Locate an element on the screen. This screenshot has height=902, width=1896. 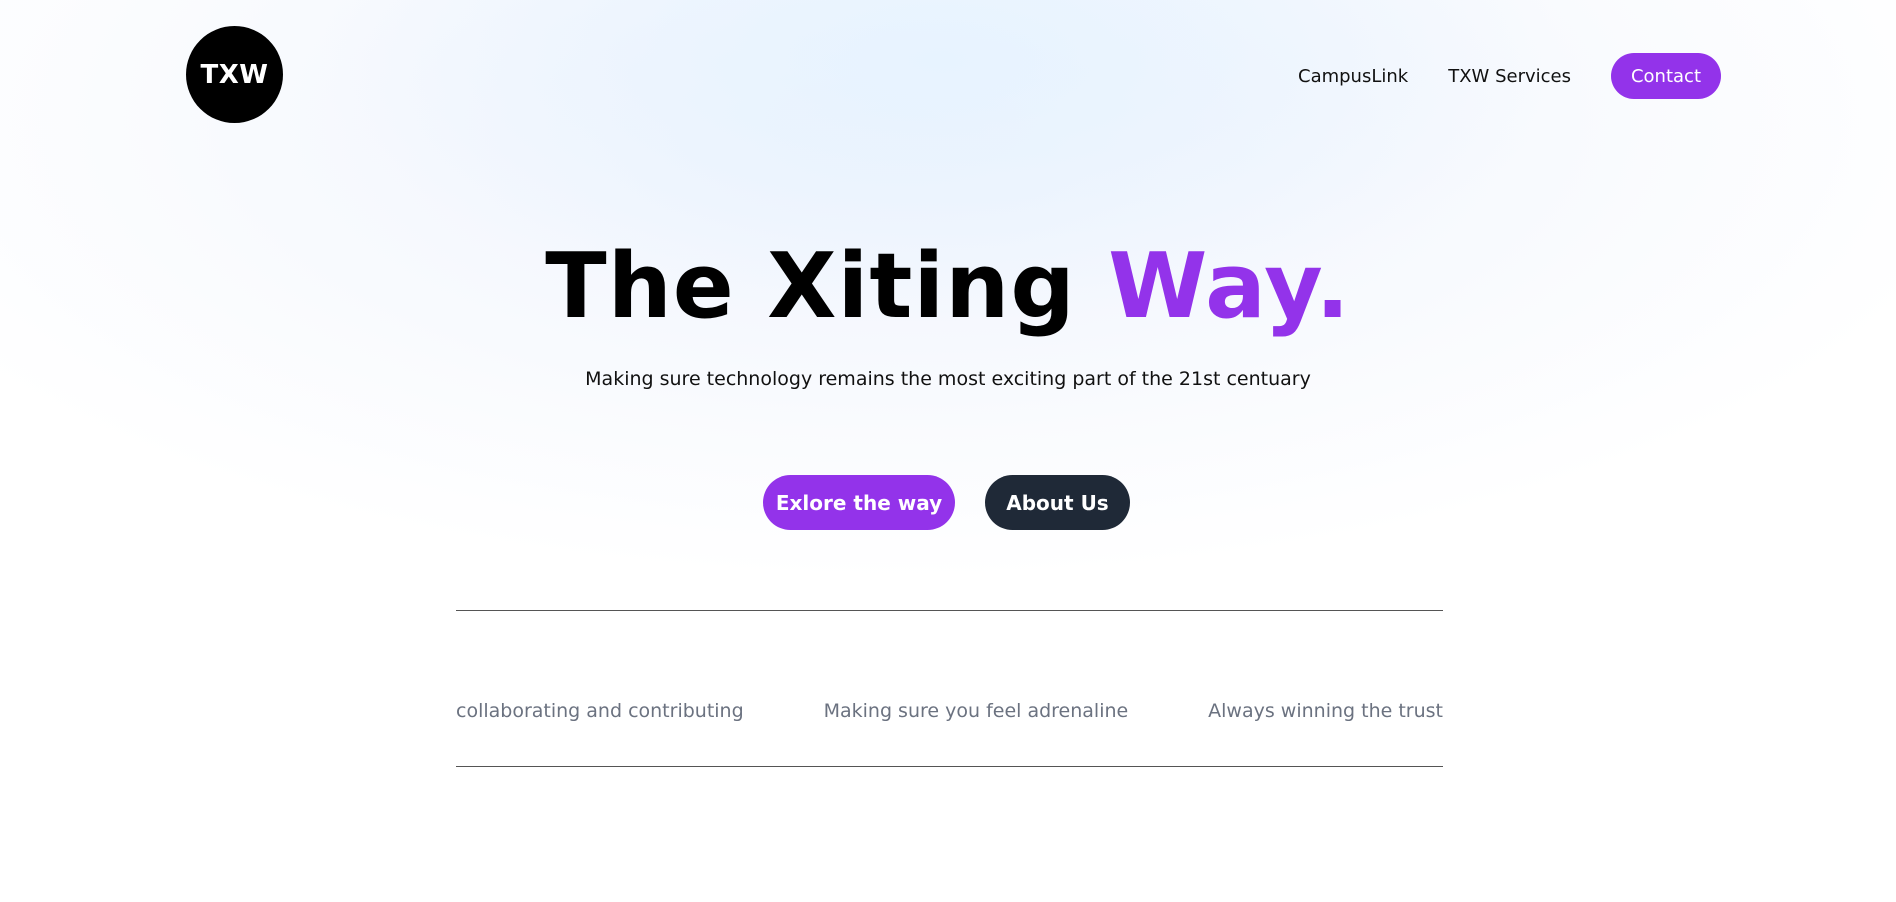
cta-group: Exlore the way About Us is located at coordinates (948, 502).